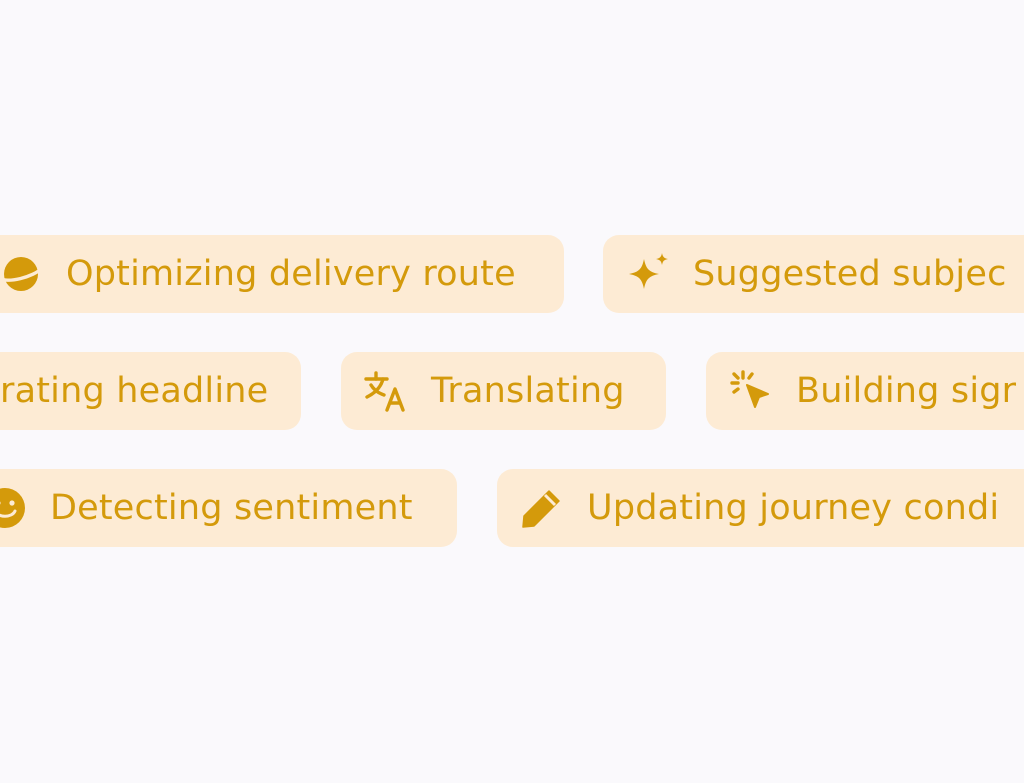 Image resolution: width=1024 pixels, height=783 pixels. Describe the element at coordinates (906, 390) in the screenshot. I see `chip-label: Building sigr` at that location.